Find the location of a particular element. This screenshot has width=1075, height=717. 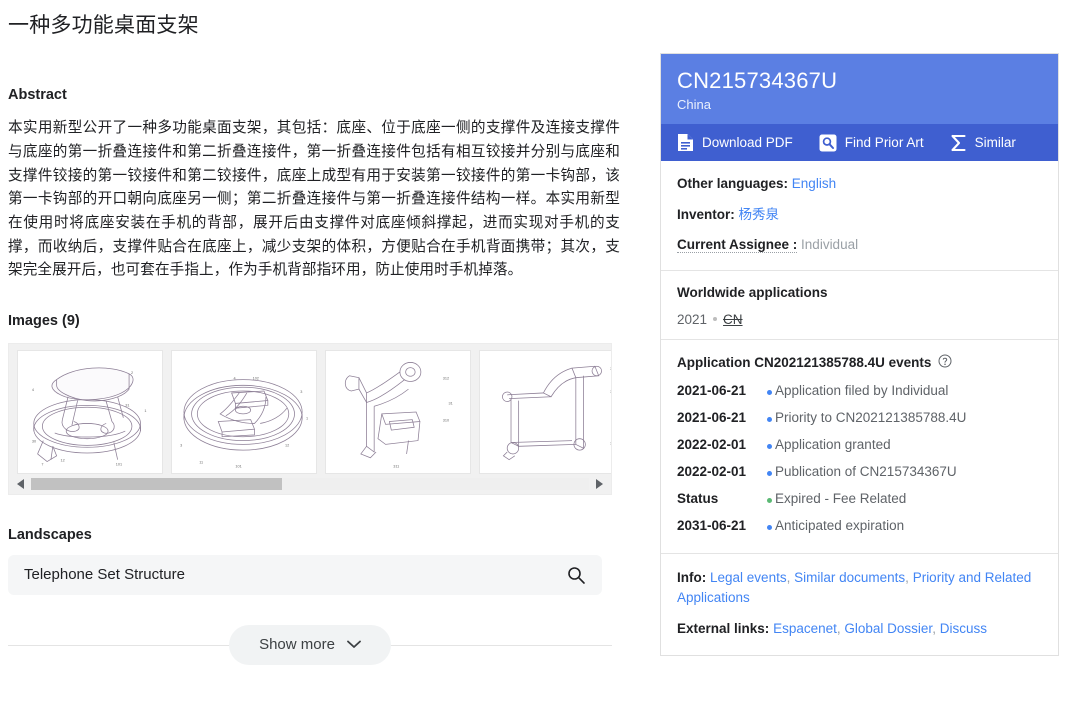

similar-button: Similar is located at coordinates (983, 143).